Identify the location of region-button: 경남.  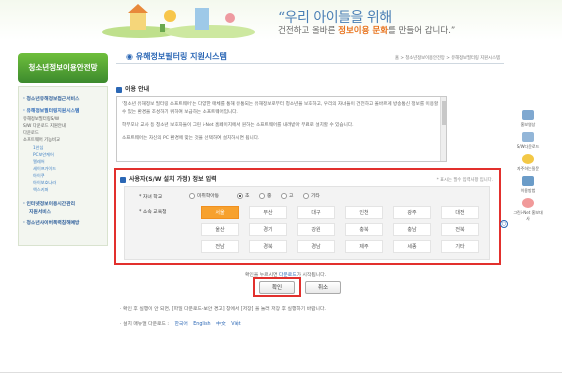
(316, 246).